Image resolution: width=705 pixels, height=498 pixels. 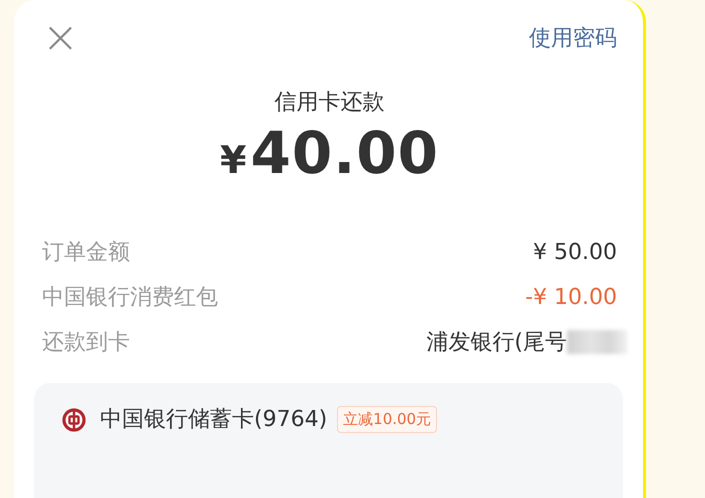 I want to click on detail-label: 订单金额, so click(x=86, y=252).